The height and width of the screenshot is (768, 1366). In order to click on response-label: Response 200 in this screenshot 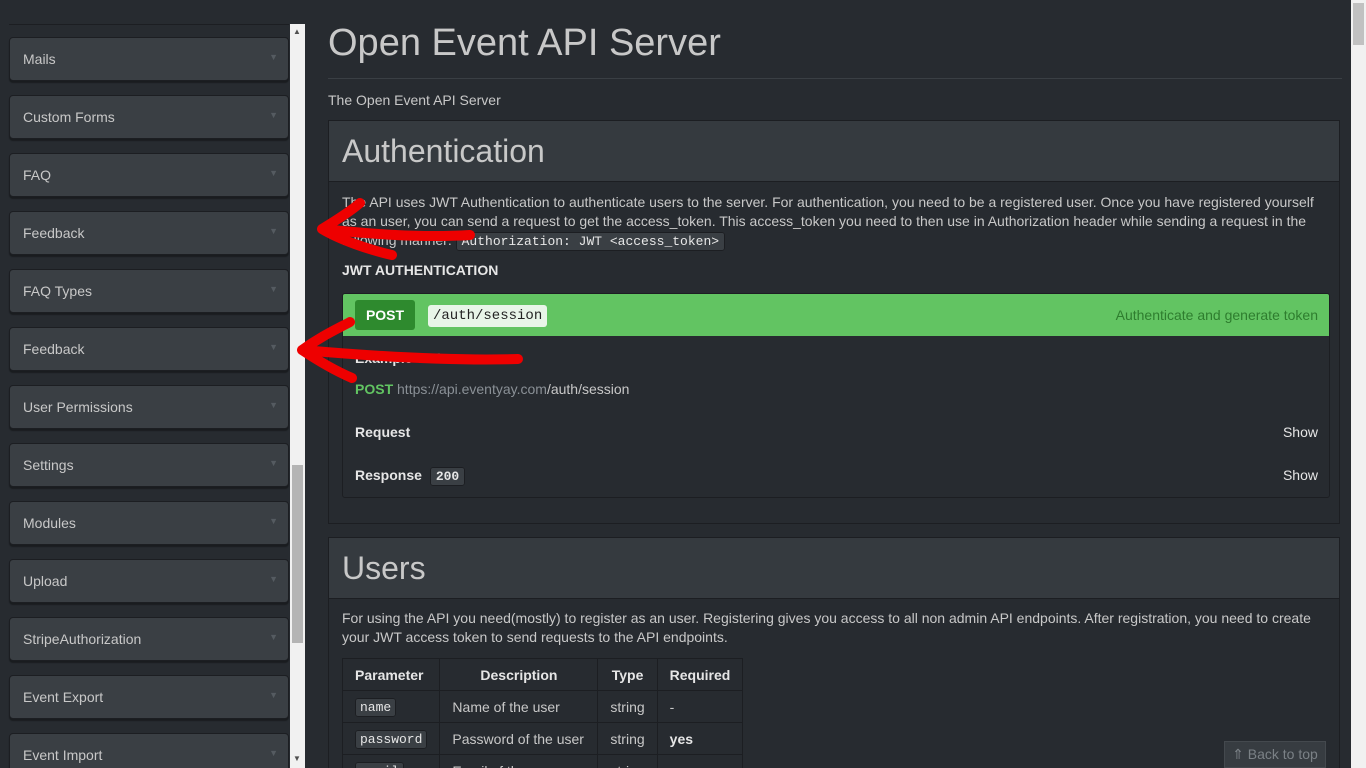, I will do `click(410, 476)`.